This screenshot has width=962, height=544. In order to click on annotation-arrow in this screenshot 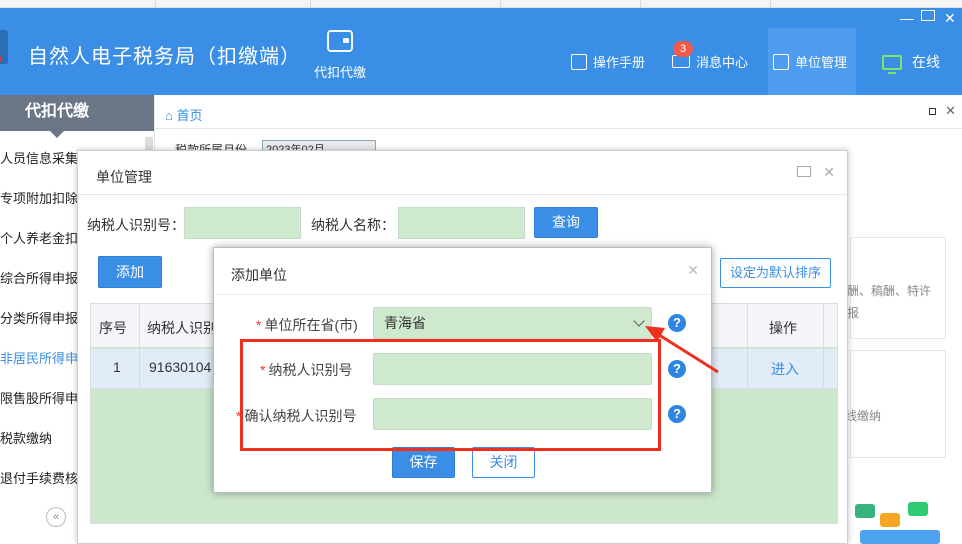, I will do `click(682, 350)`.